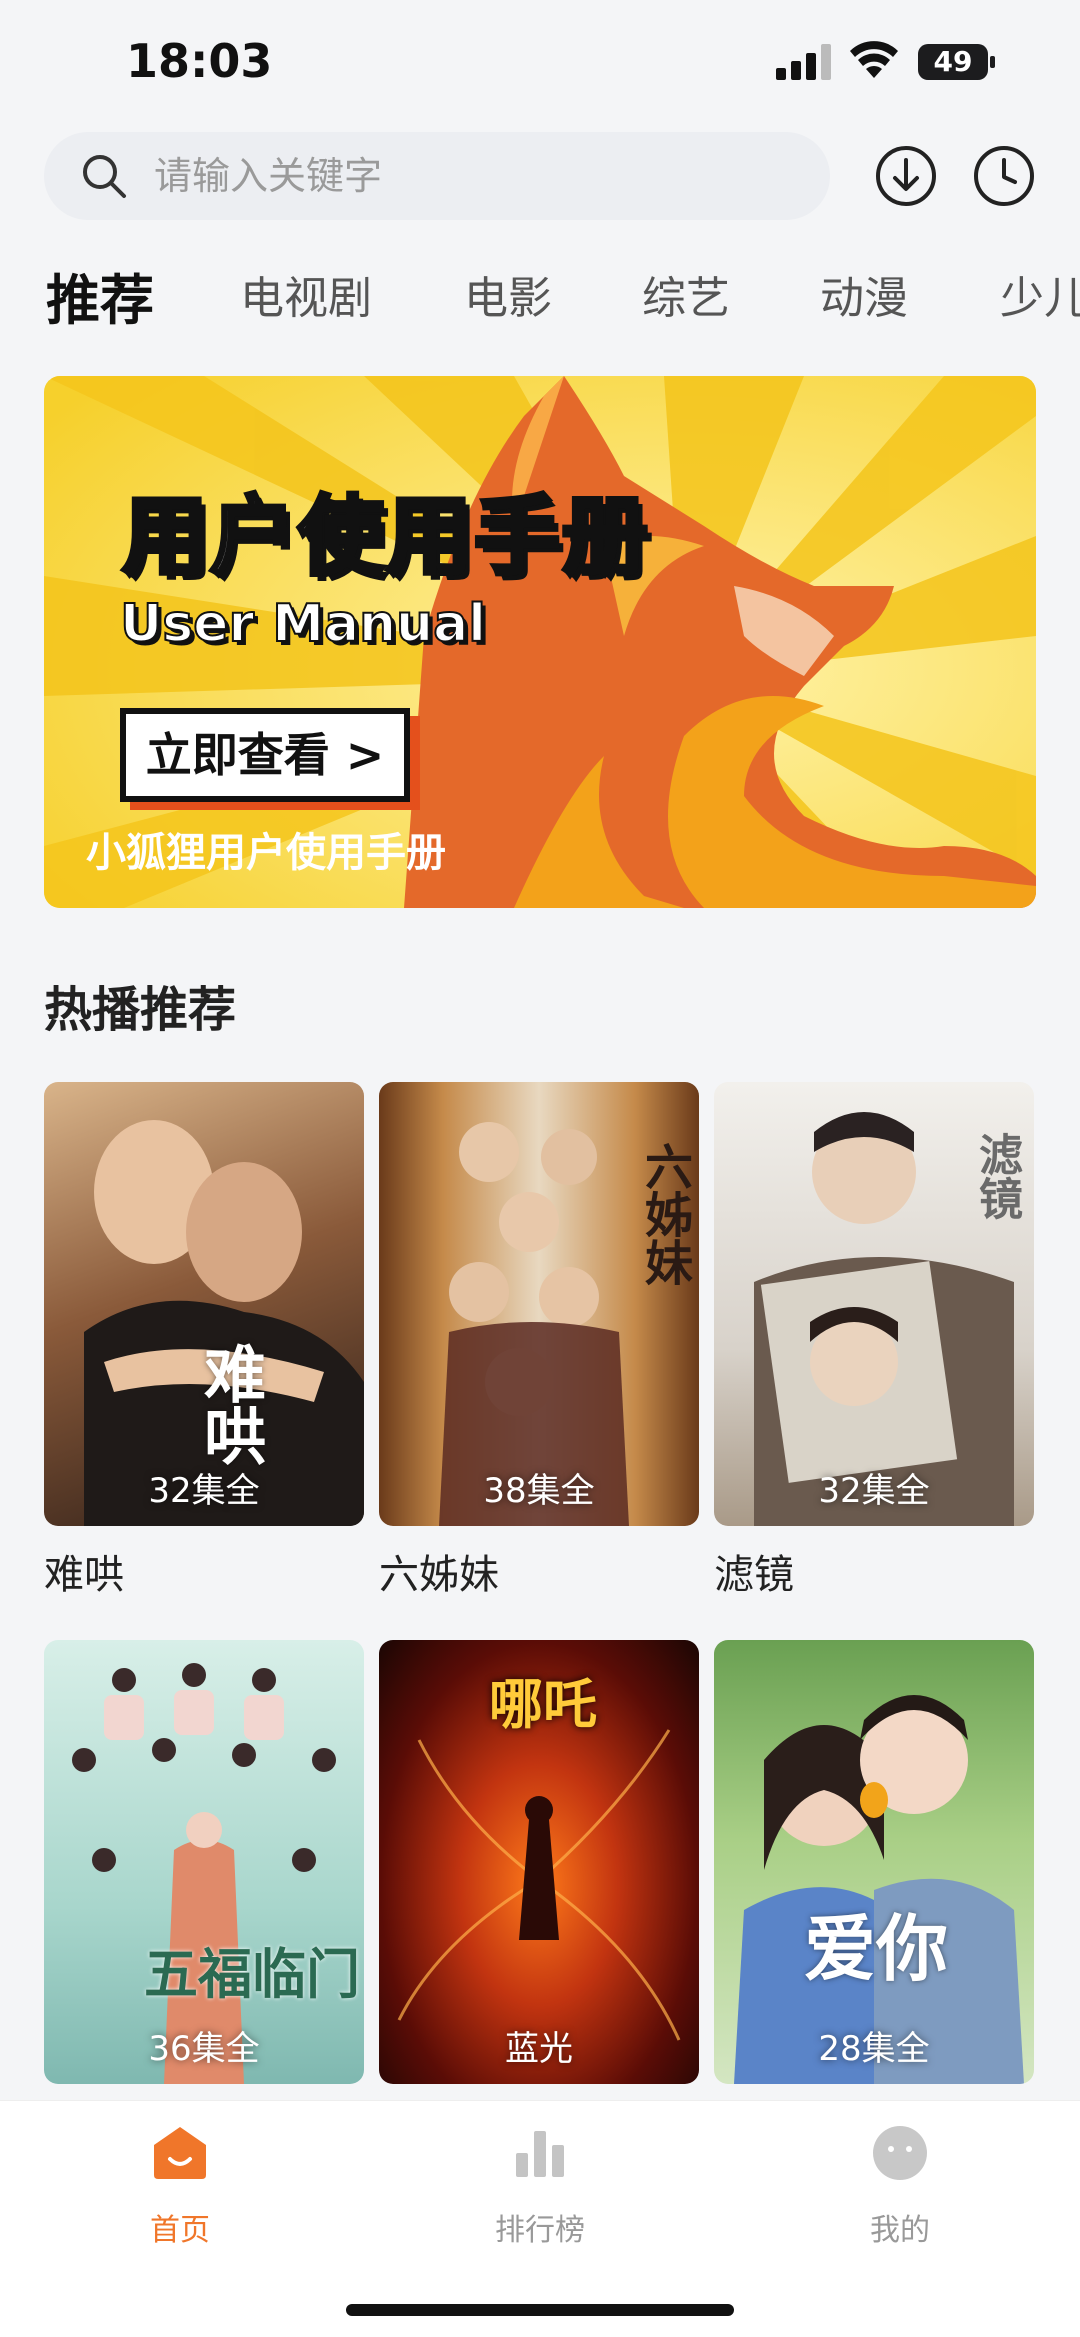  Describe the element at coordinates (996, 1176) in the screenshot. I see `poster-title-art: 滤镜` at that location.